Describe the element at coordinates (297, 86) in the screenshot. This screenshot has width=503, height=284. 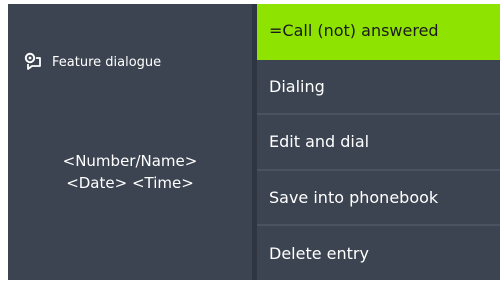
I see `menu-item-label: Dialing` at that location.